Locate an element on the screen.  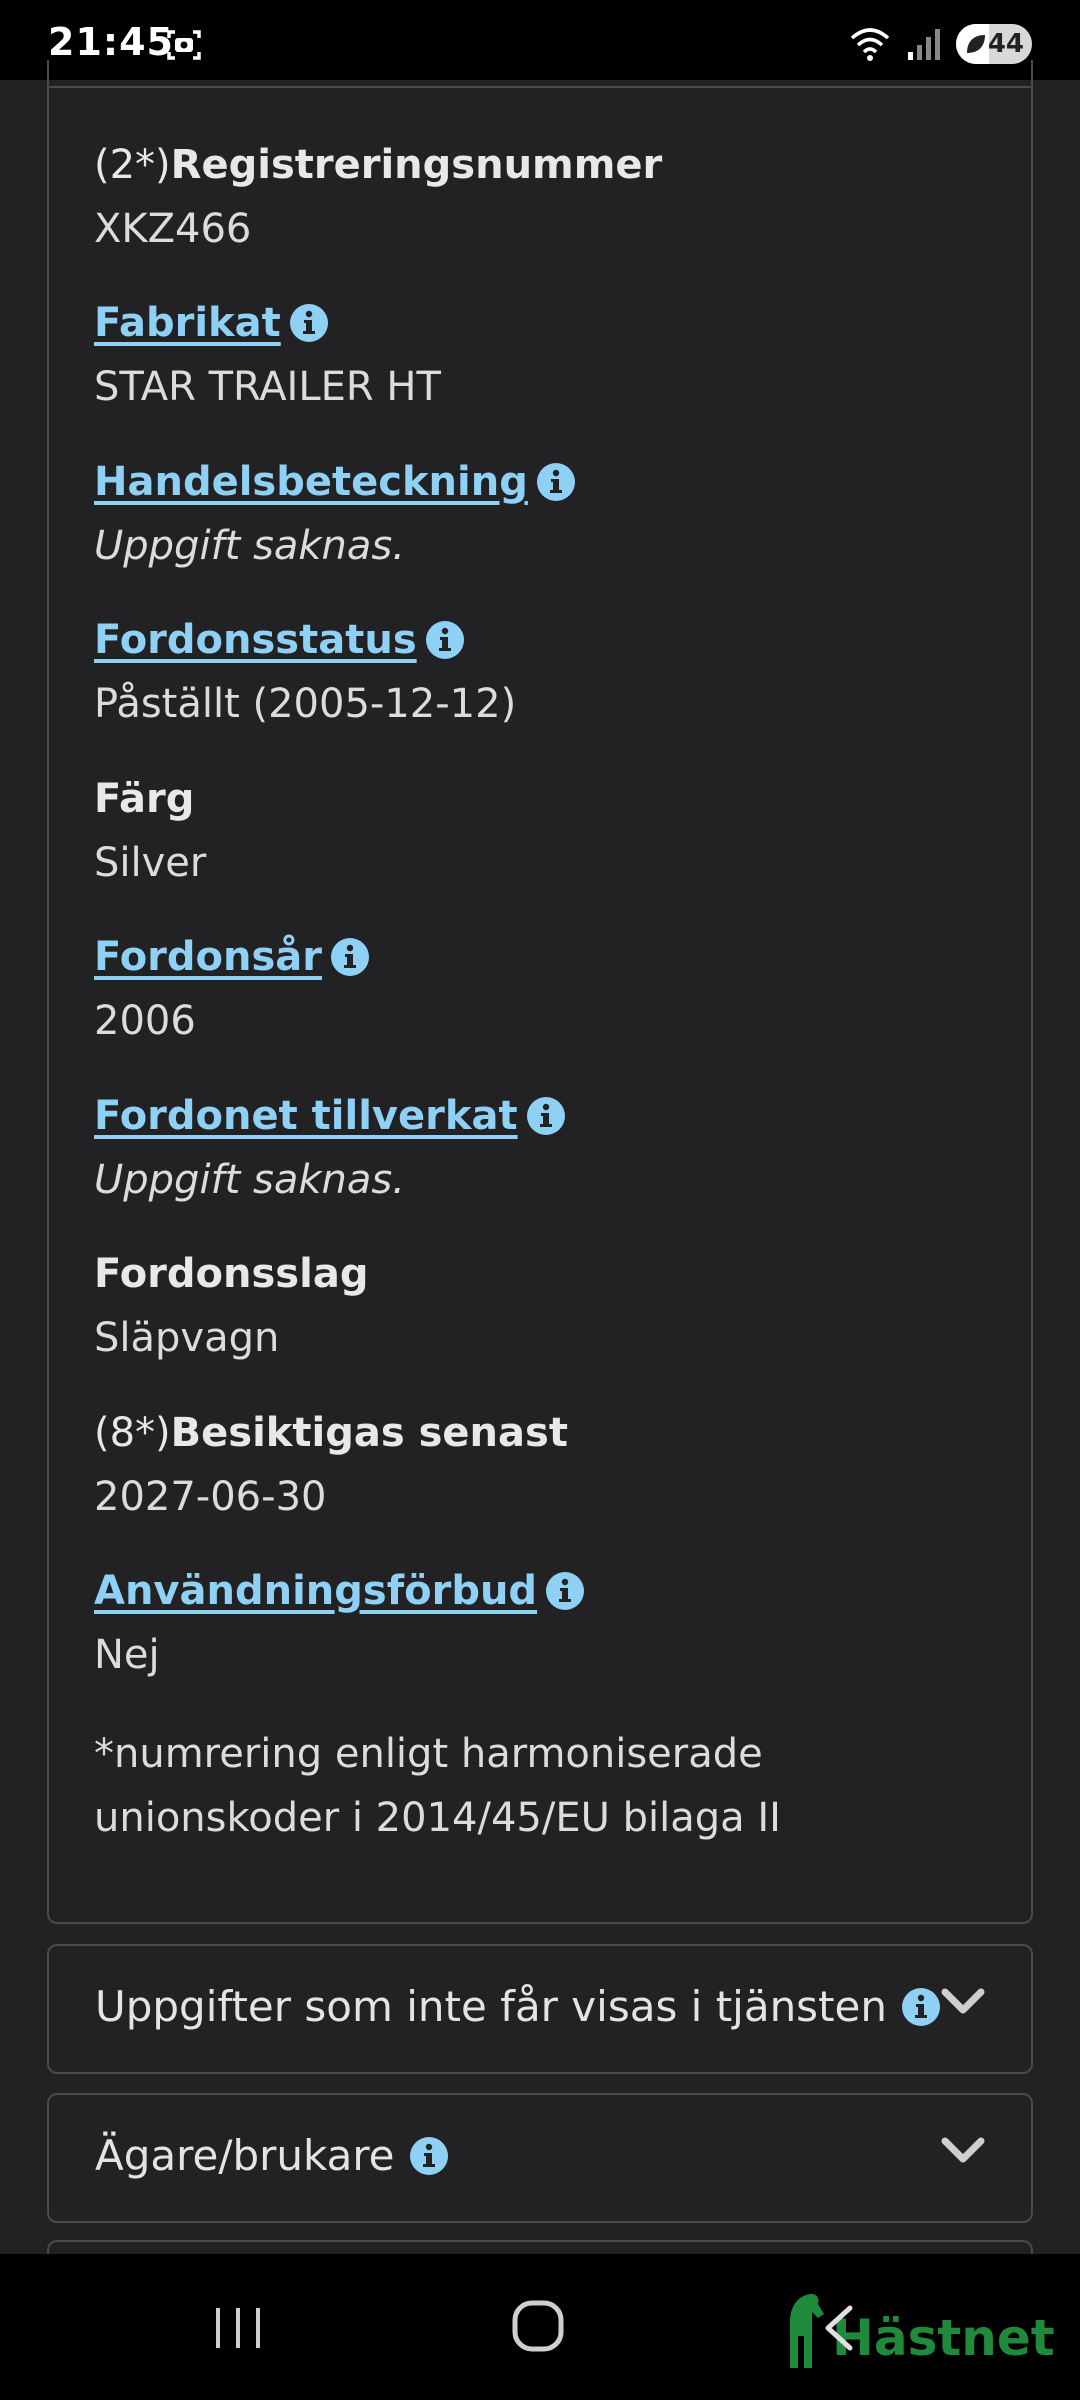
detail-field: Användningsförbud Nej is located at coordinates (339, 1623).